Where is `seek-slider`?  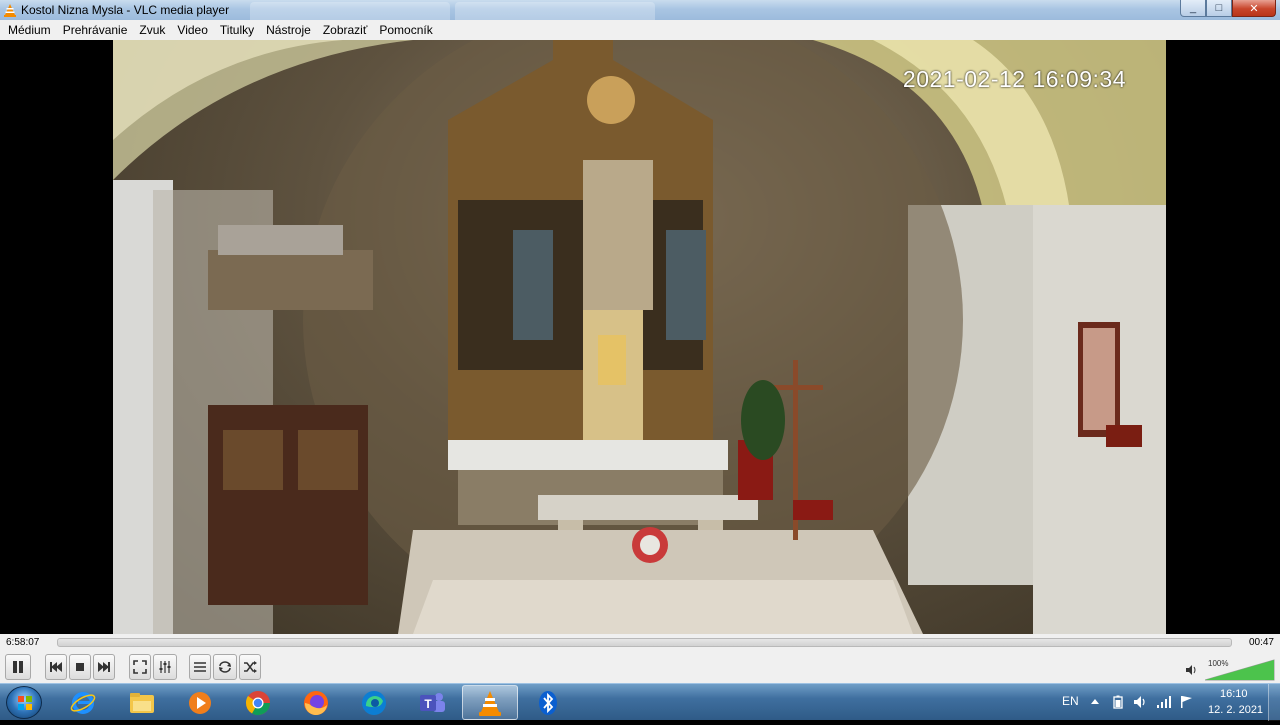 seek-slider is located at coordinates (644, 642).